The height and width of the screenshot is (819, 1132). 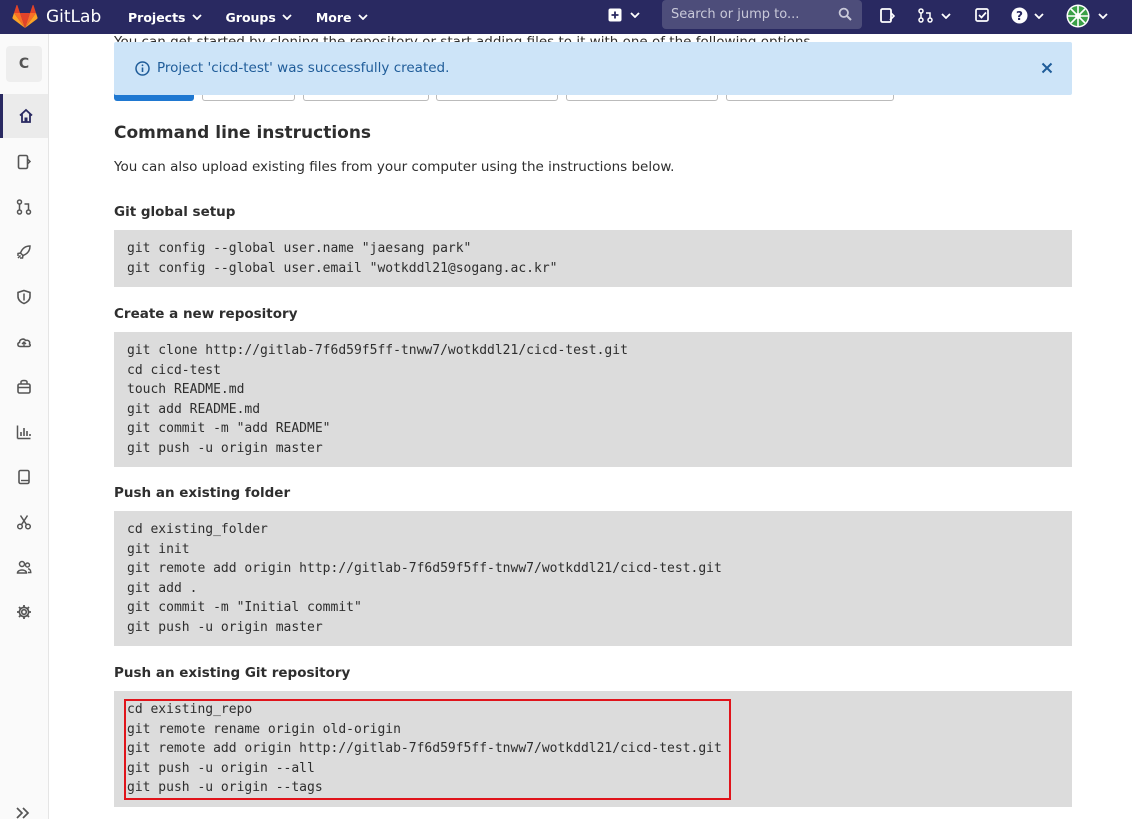 I want to click on code-line: git commit -m "add README", so click(x=229, y=428).